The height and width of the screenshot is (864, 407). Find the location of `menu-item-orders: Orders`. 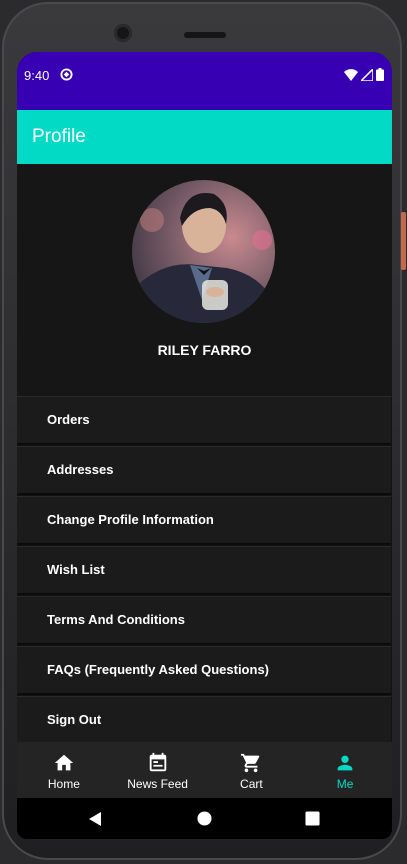

menu-item-orders: Orders is located at coordinates (204, 419).